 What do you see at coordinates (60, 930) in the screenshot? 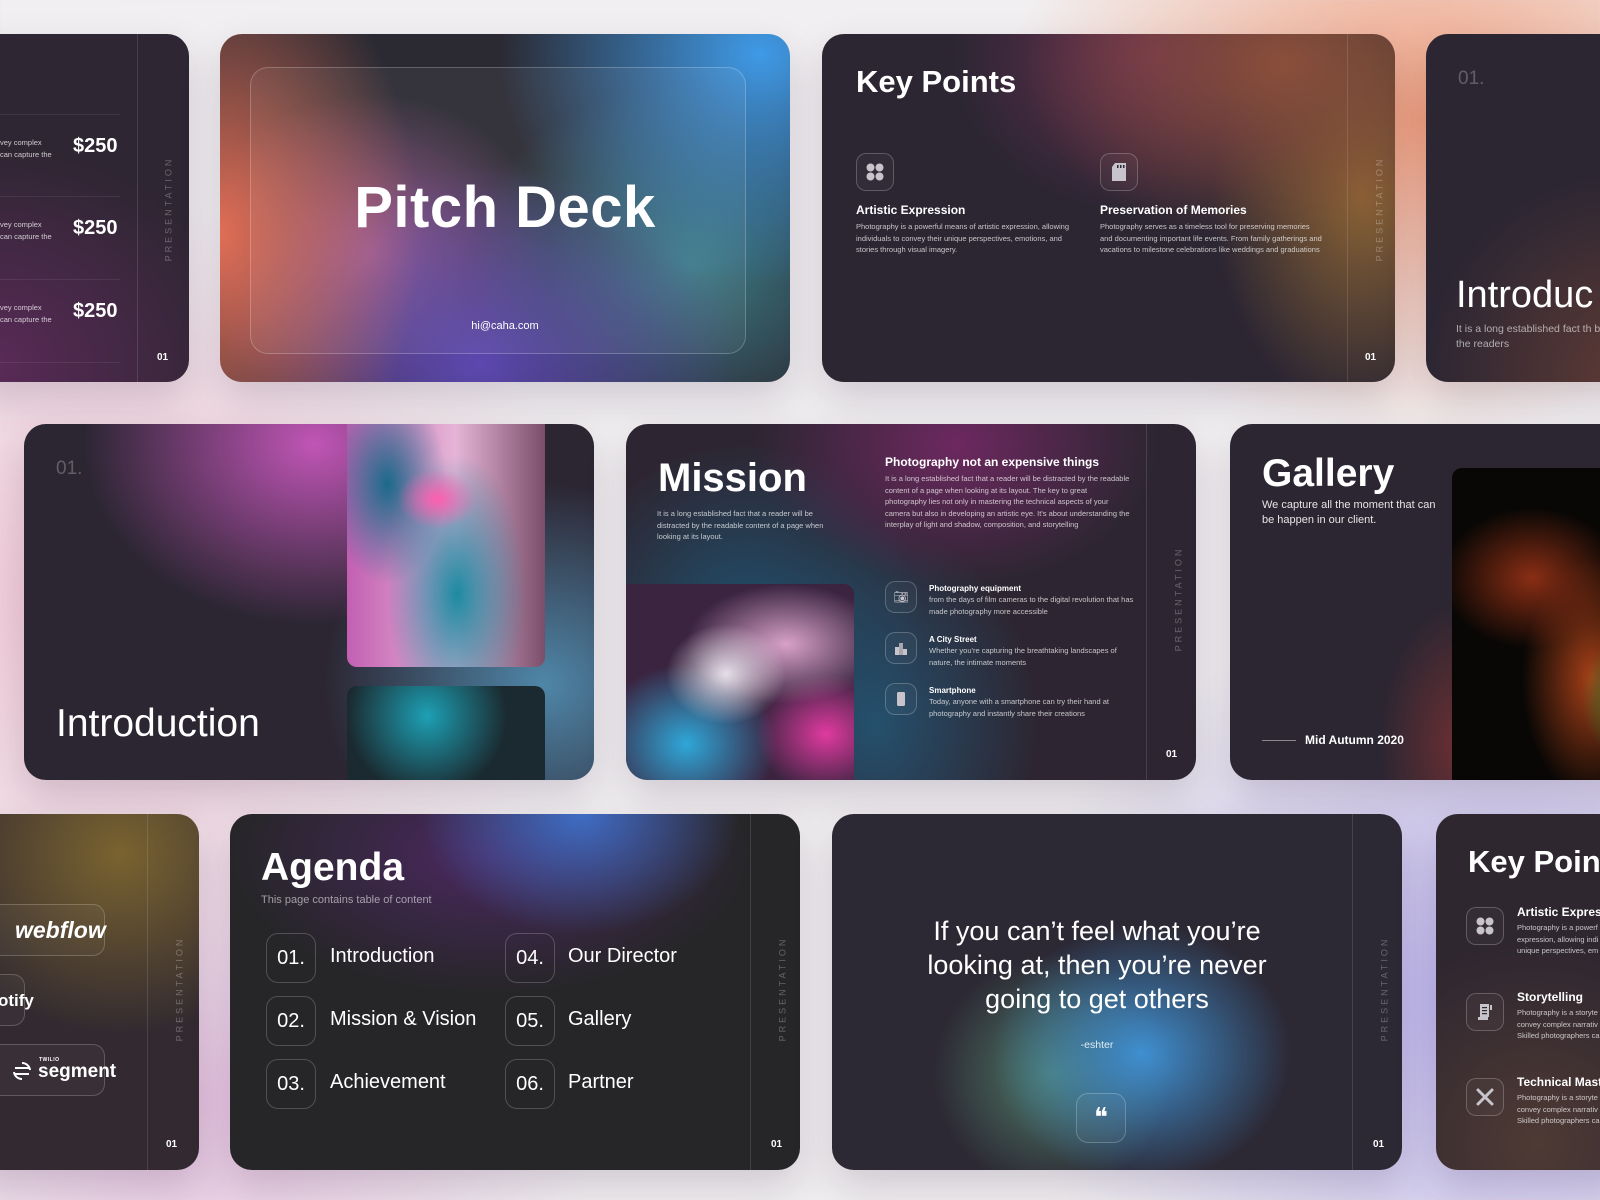
I see `webflow-logo: webflow` at bounding box center [60, 930].